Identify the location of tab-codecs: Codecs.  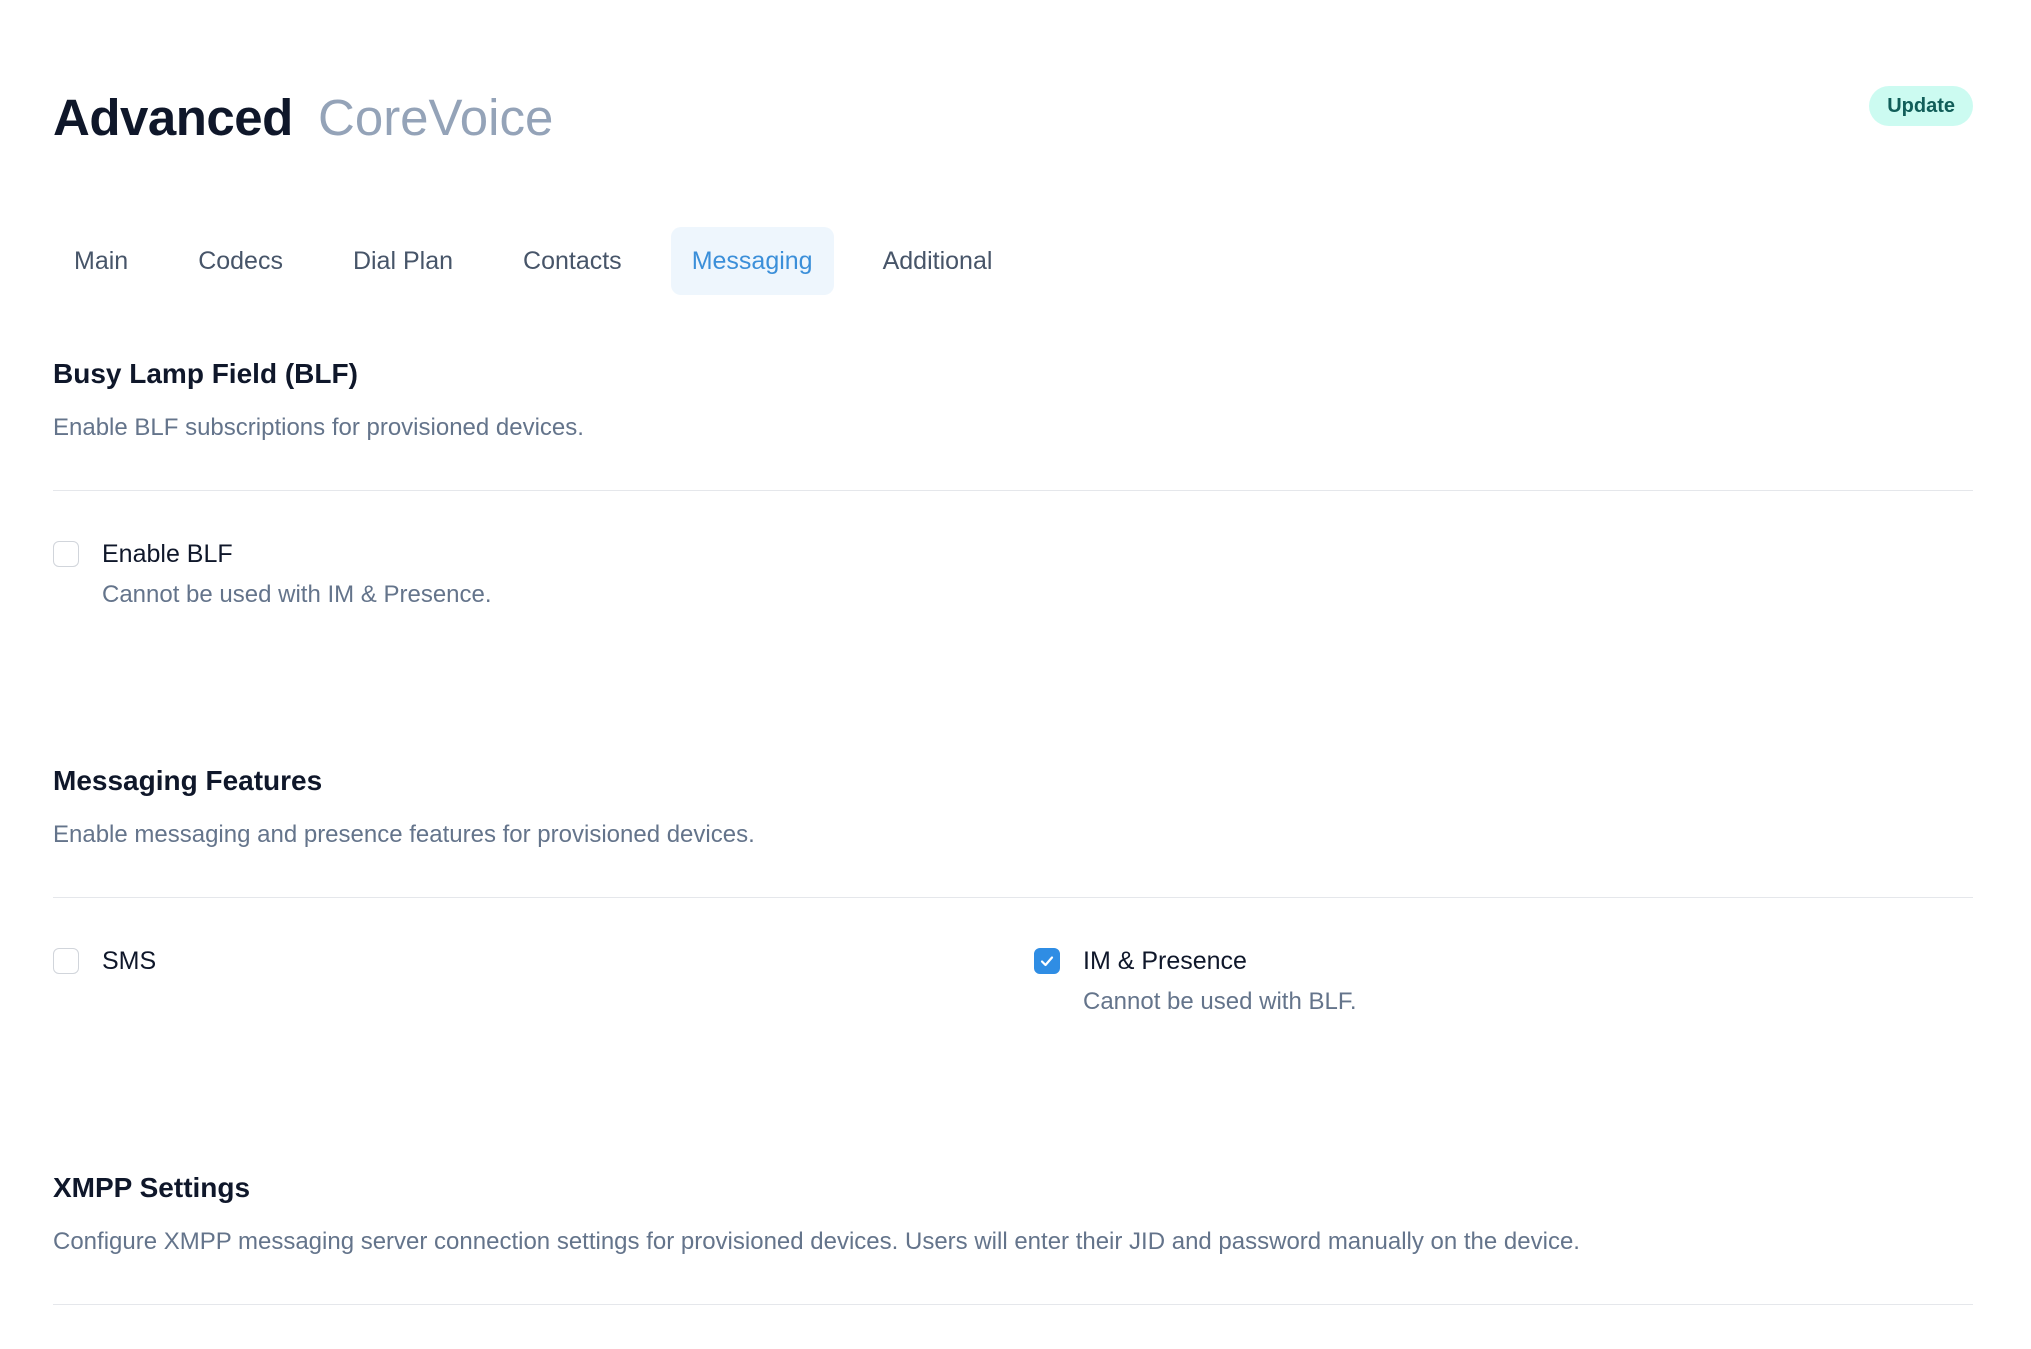
(240, 261).